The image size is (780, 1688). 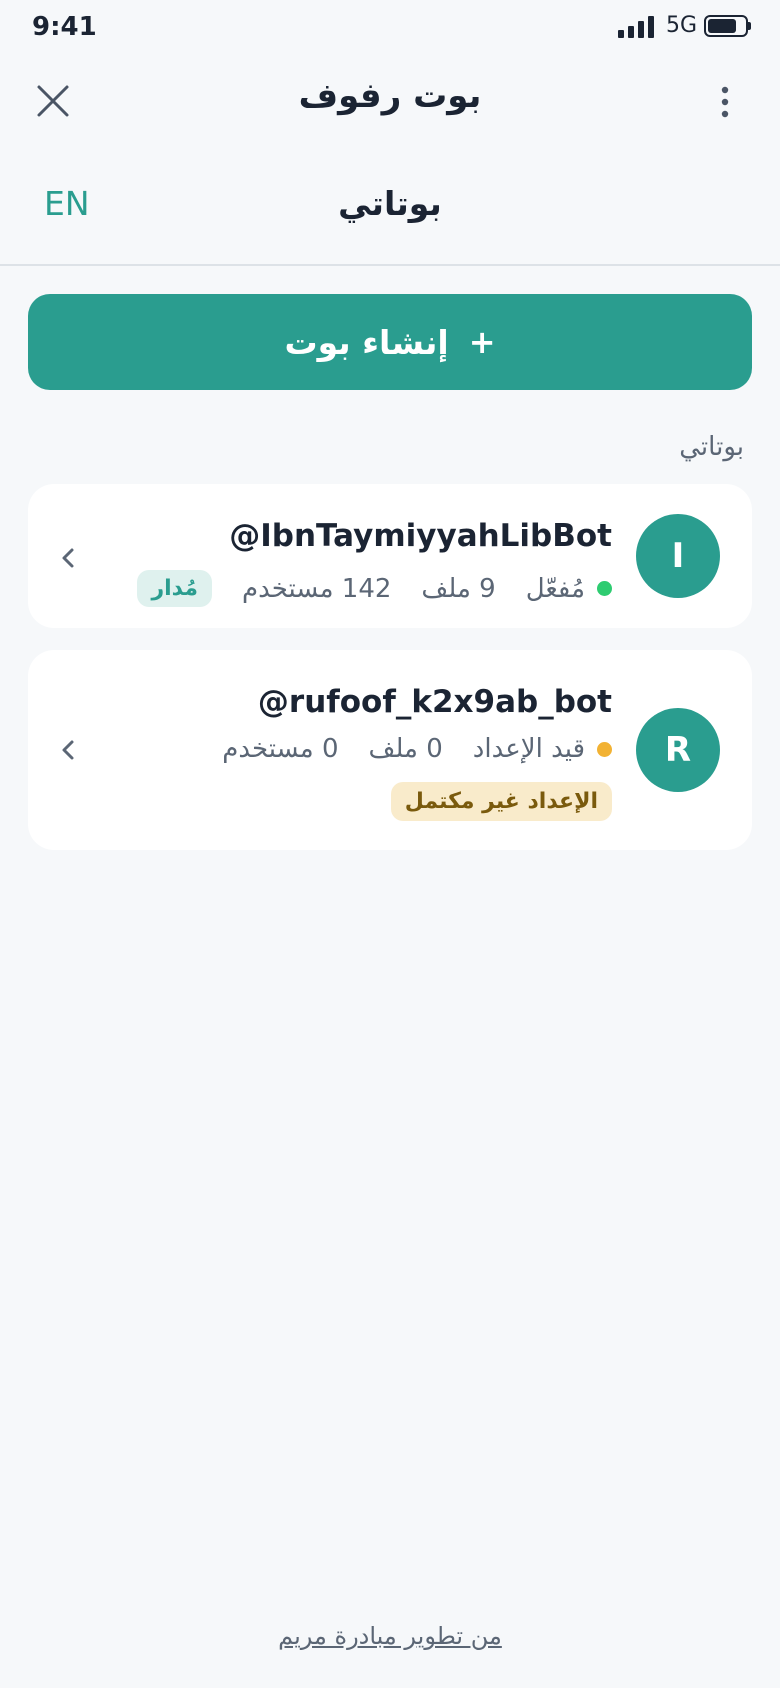 What do you see at coordinates (555, 588) in the screenshot?
I see `status-text: مُفعّل` at bounding box center [555, 588].